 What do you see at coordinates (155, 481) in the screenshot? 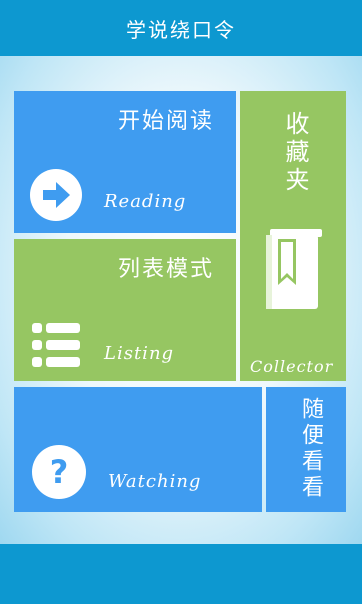
I see `watching-sublabel: Watching` at bounding box center [155, 481].